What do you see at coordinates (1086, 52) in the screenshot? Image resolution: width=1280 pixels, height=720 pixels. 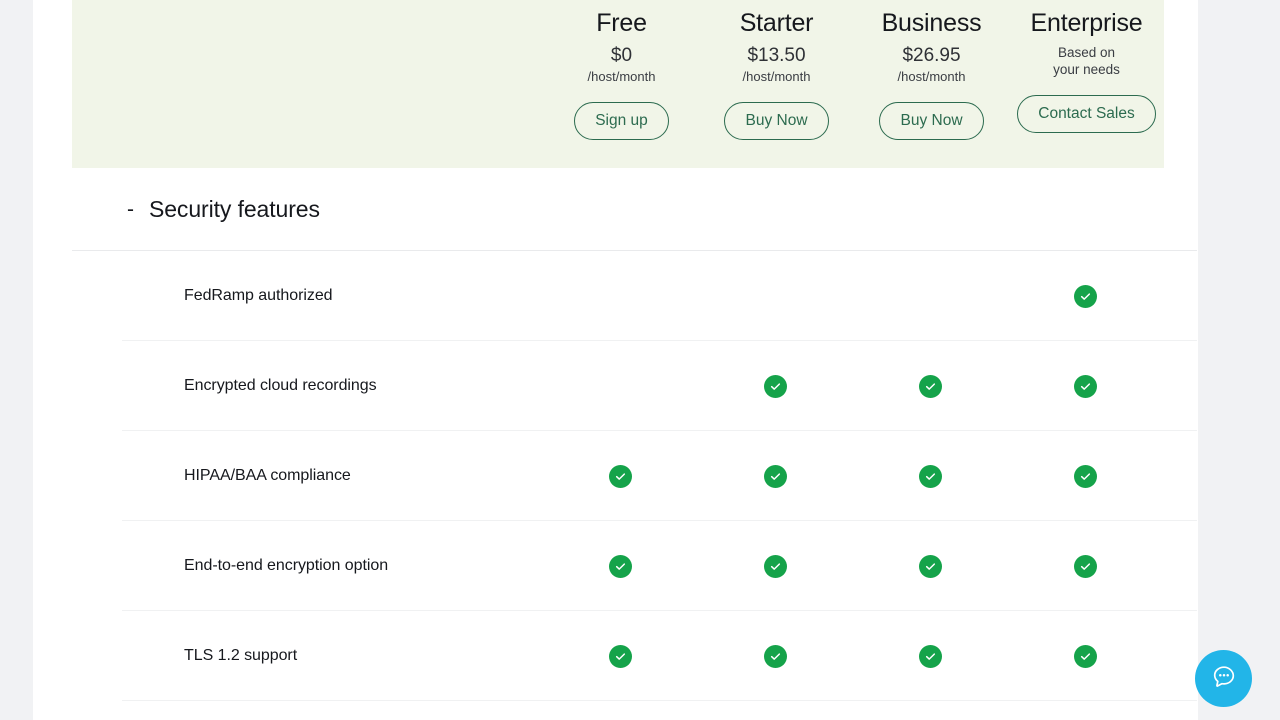 I see `plan-price: Based on` at bounding box center [1086, 52].